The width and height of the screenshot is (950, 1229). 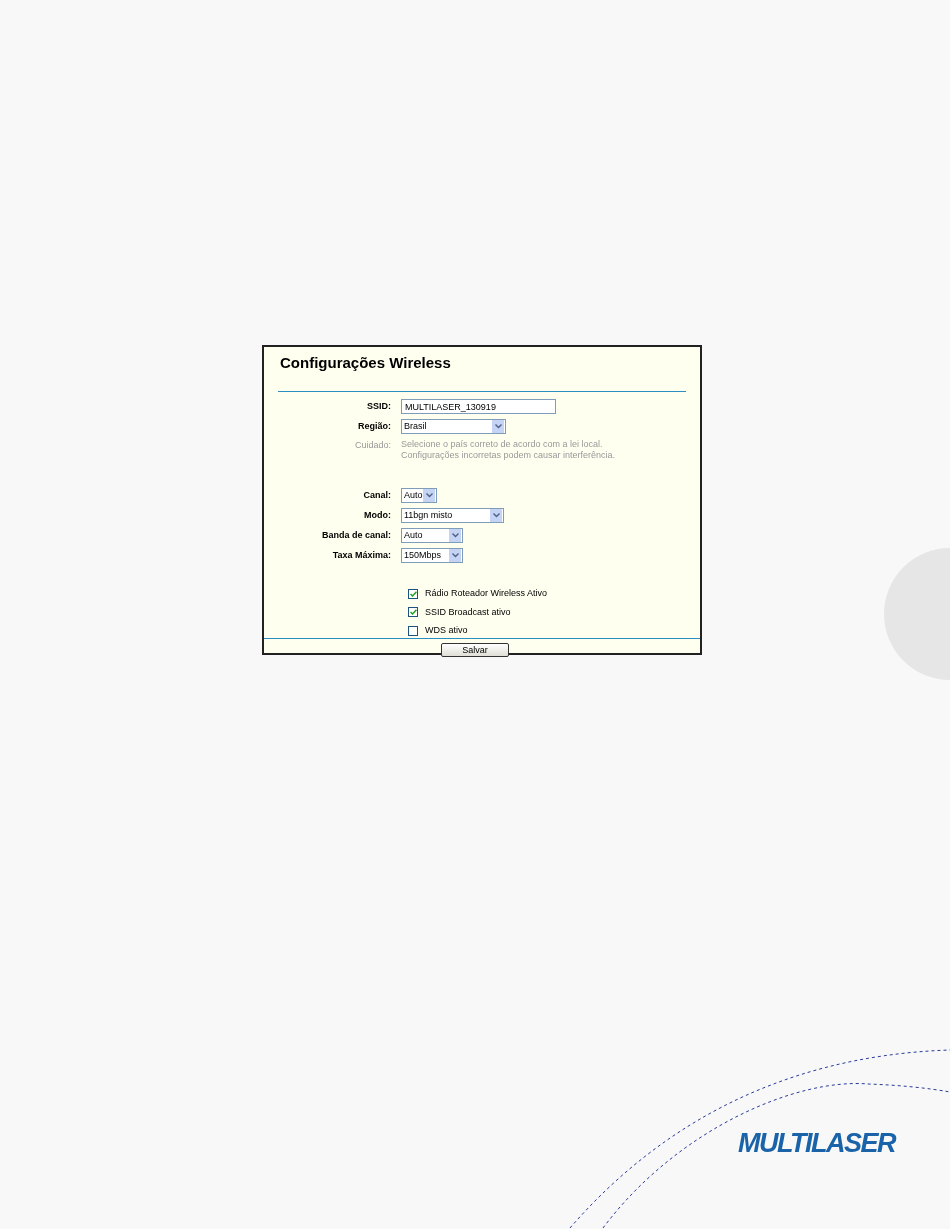 I want to click on dropdown-select: 150Mbps, so click(x=432, y=555).